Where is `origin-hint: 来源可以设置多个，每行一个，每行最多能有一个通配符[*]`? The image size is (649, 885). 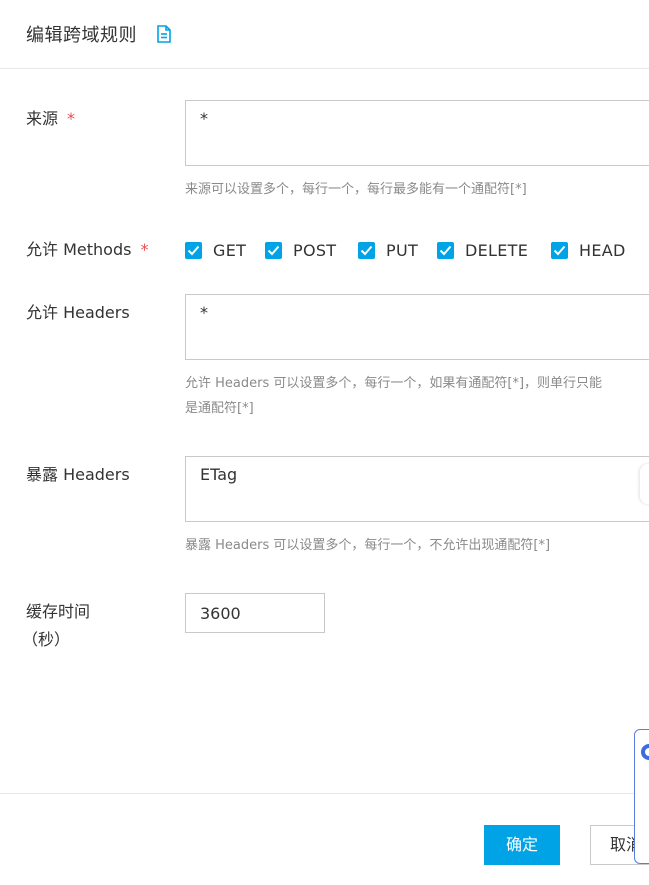 origin-hint: 来源可以设置多个，每行一个，每行最多能有一个通配符[*] is located at coordinates (356, 189).